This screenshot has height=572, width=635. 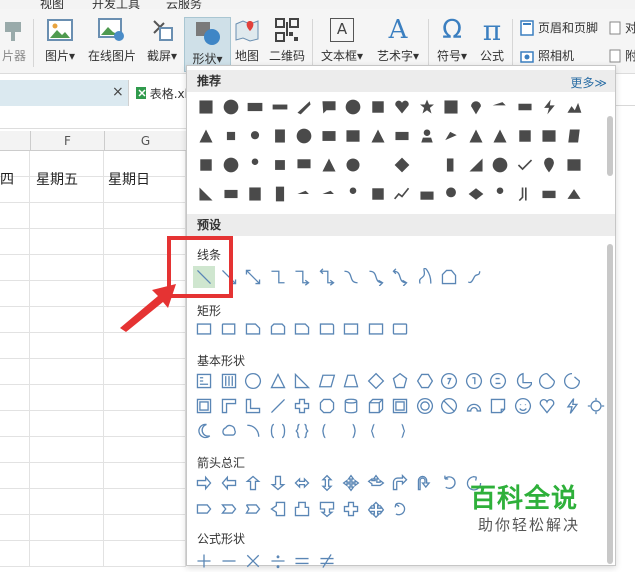 What do you see at coordinates (287, 43) in the screenshot?
I see `qrcode-button: 二维码` at bounding box center [287, 43].